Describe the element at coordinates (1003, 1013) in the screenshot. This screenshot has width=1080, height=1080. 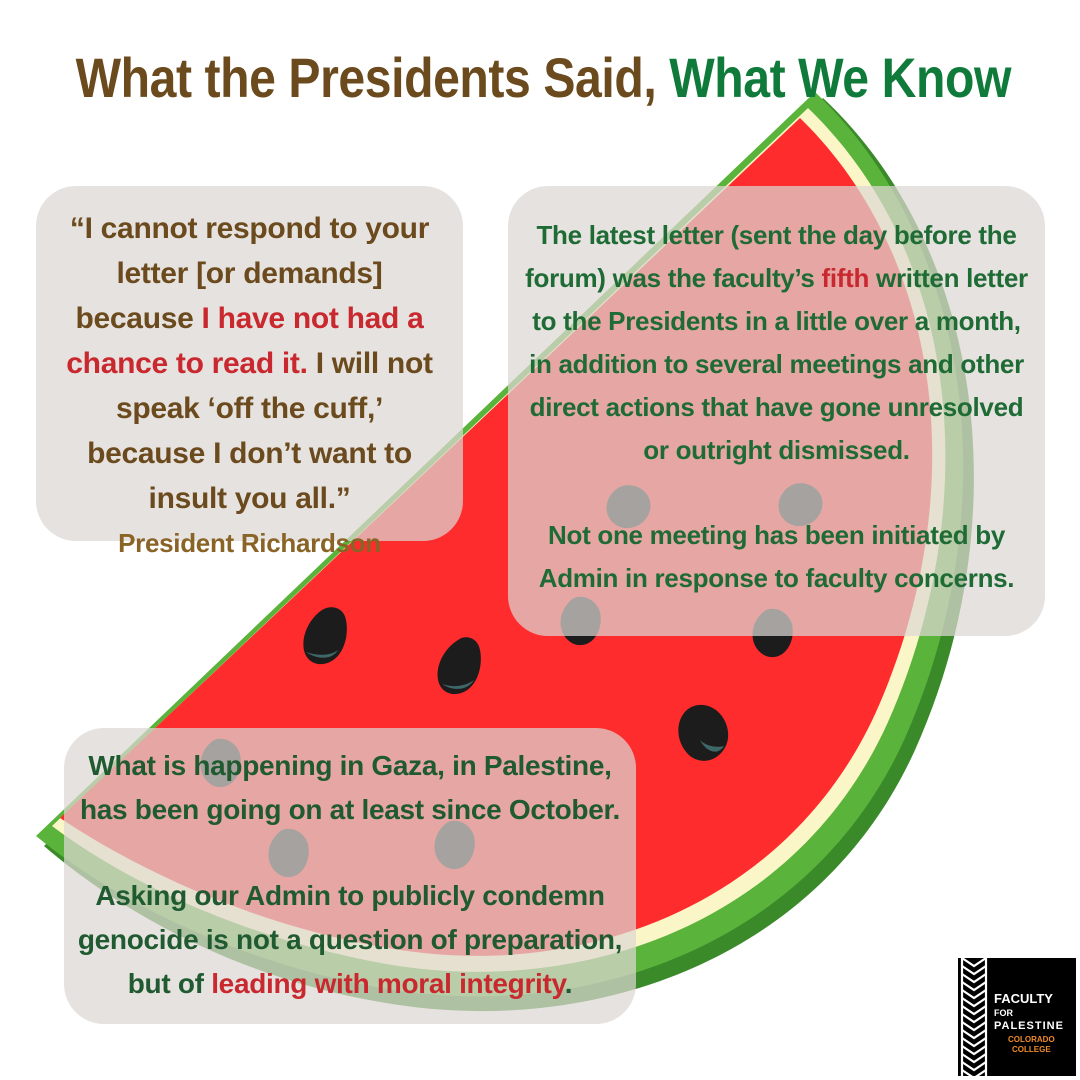
I see `logo-line-for: FOR` at that location.